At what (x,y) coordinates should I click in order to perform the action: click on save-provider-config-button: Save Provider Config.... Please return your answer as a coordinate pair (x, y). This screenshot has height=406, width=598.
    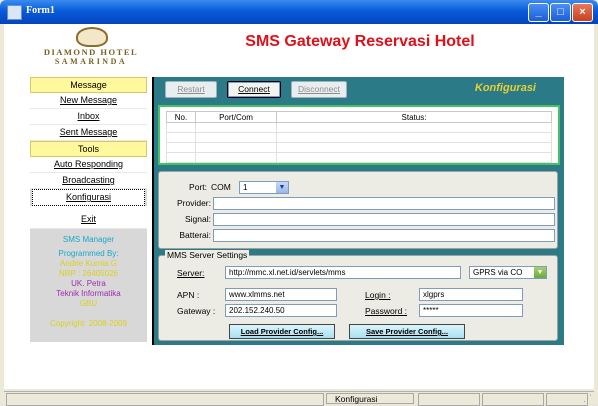
    Looking at the image, I should click on (407, 331).